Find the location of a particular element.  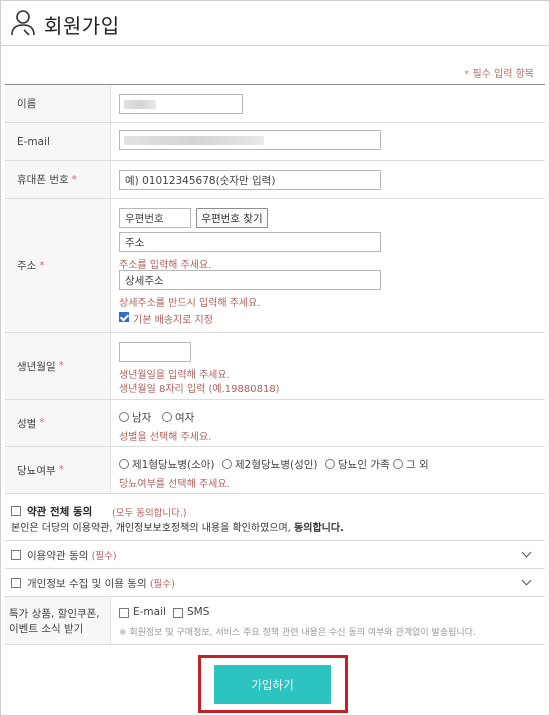

diabetes-type2-label: 제2형당뇨병(성인) is located at coordinates (276, 465).